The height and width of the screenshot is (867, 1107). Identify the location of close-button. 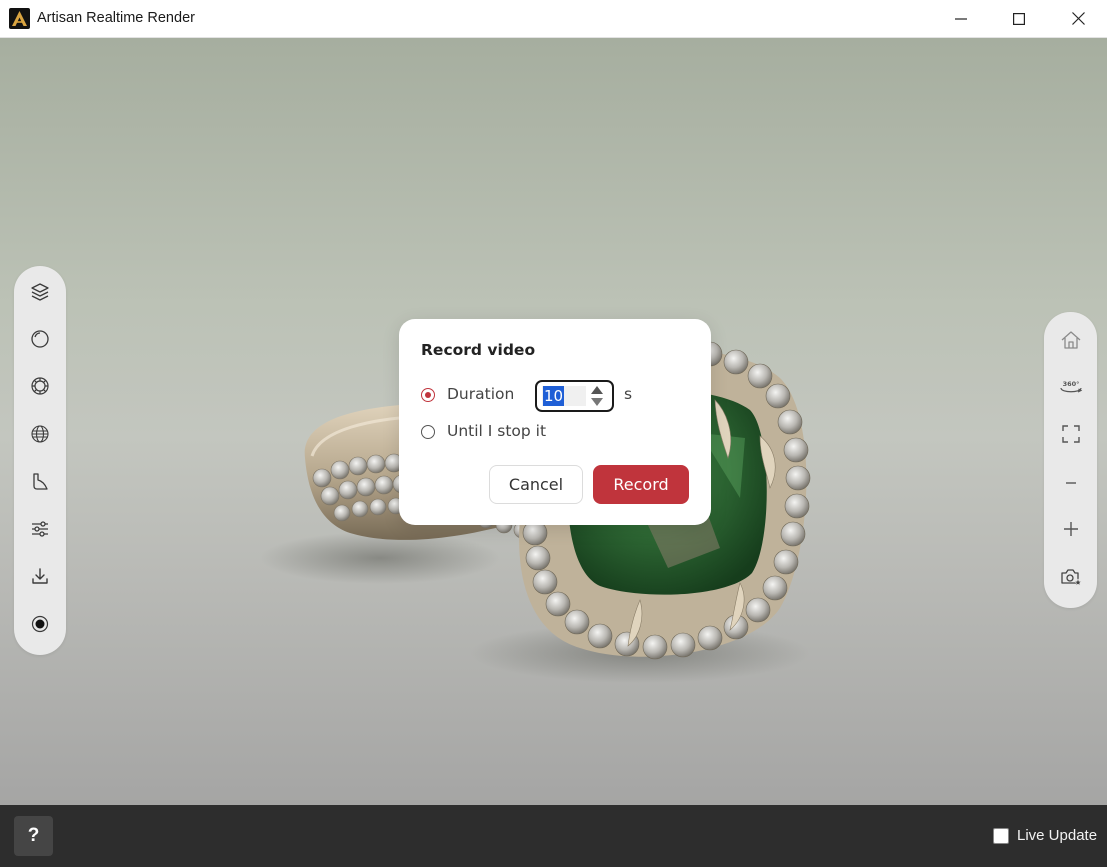
(1078, 18).